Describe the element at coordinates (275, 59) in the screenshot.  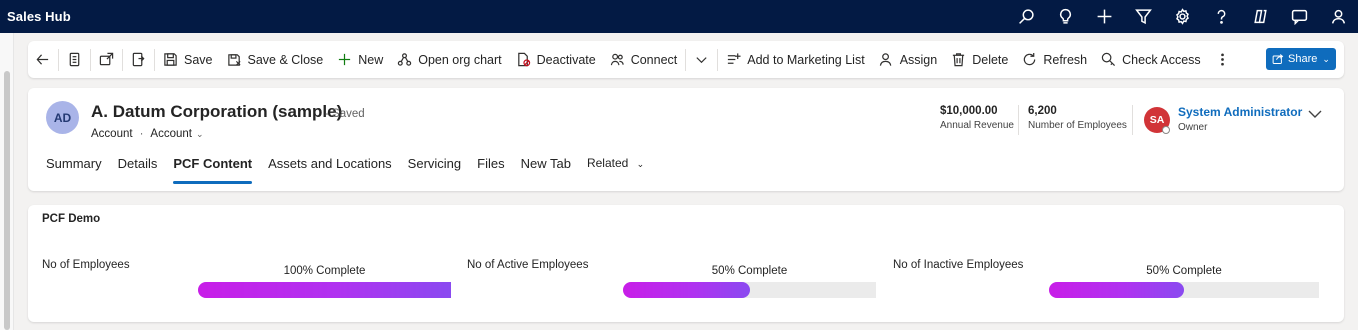
I see `save-close-button: Save & Close` at that location.